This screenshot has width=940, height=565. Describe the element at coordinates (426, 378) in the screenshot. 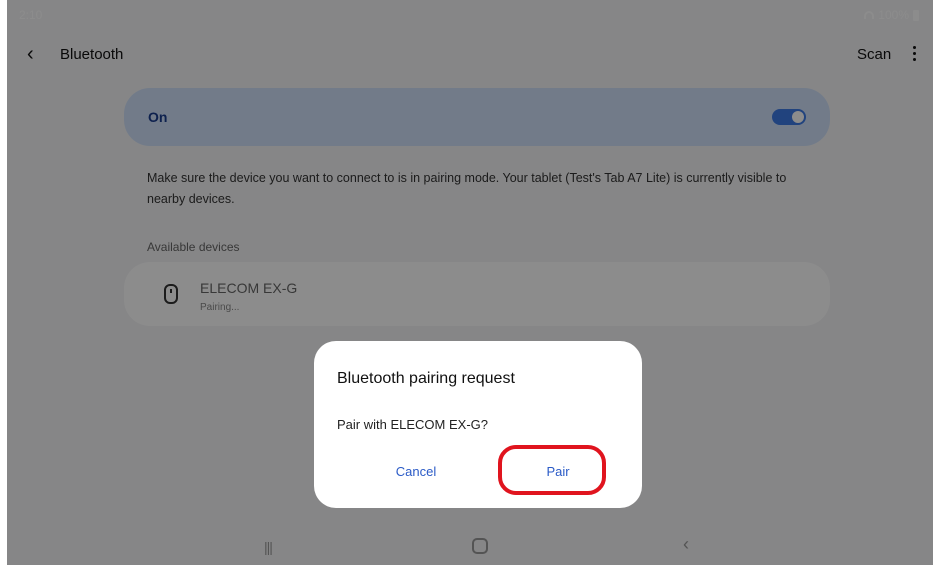

I see `dialog-title: Bluetooth pairing request` at that location.